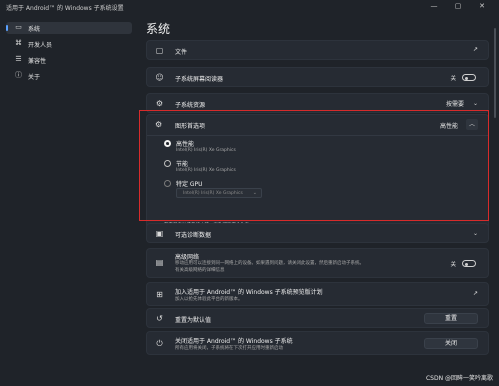  I want to click on resources-row: ⚙ 子系统资源 按需要 ⌄, so click(317, 103).